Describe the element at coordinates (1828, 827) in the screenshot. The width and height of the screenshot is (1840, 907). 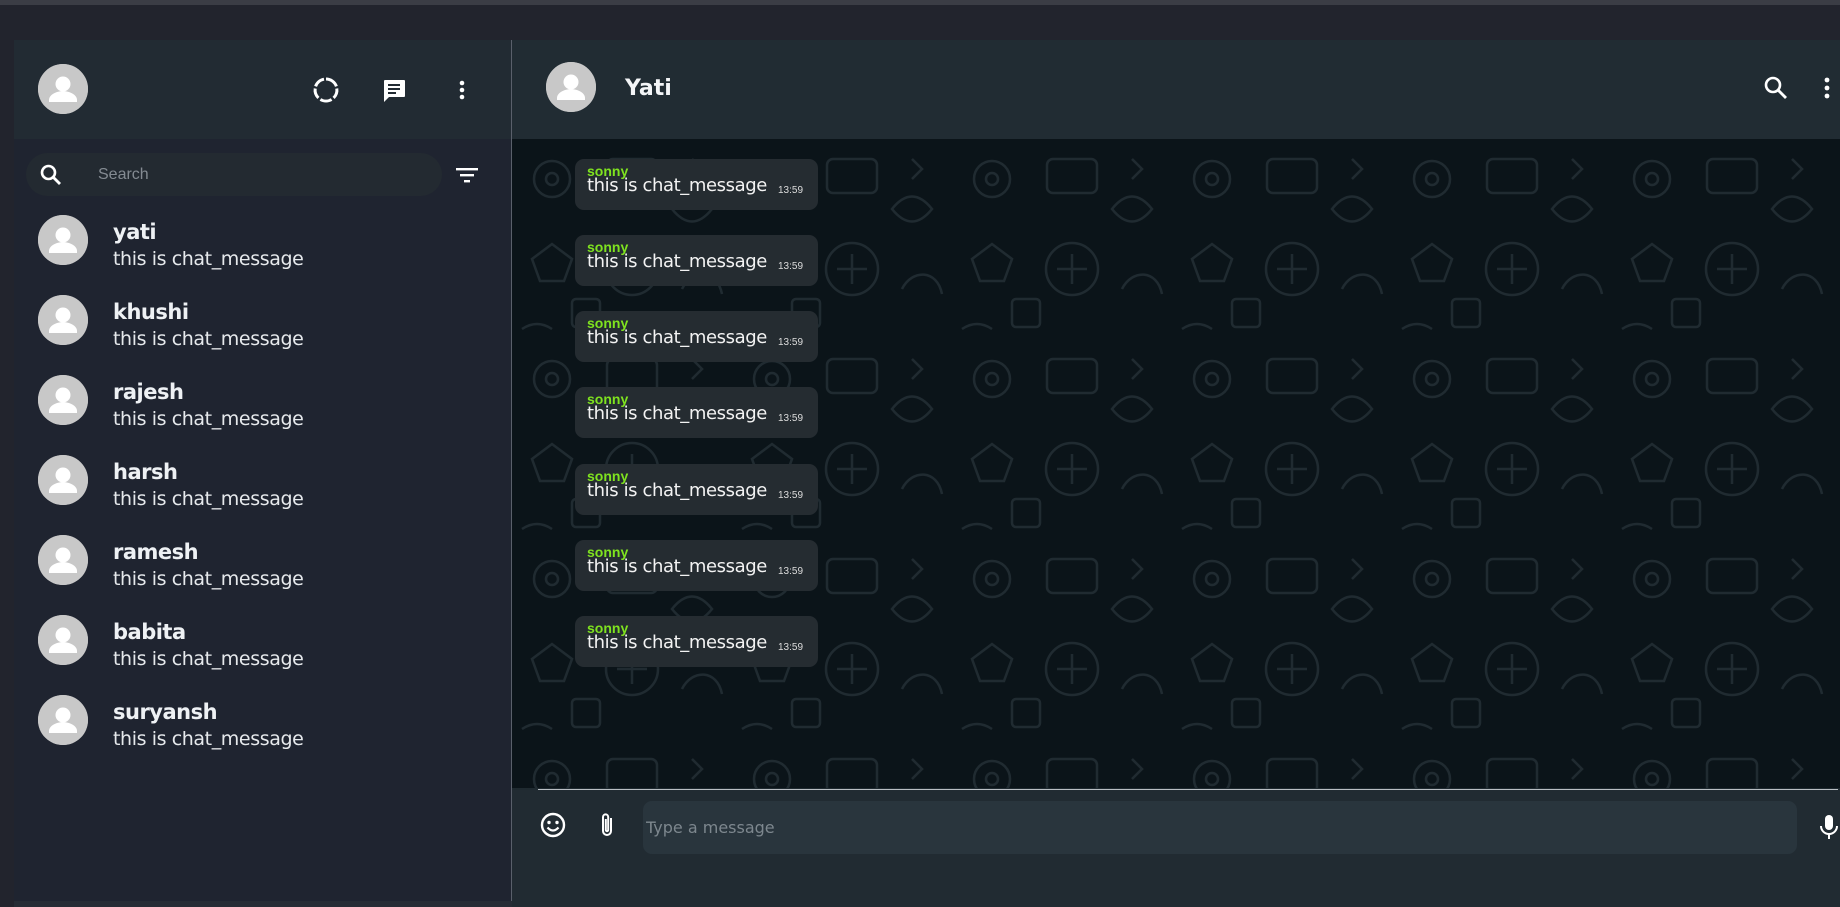
I see `microphone-icon` at that location.